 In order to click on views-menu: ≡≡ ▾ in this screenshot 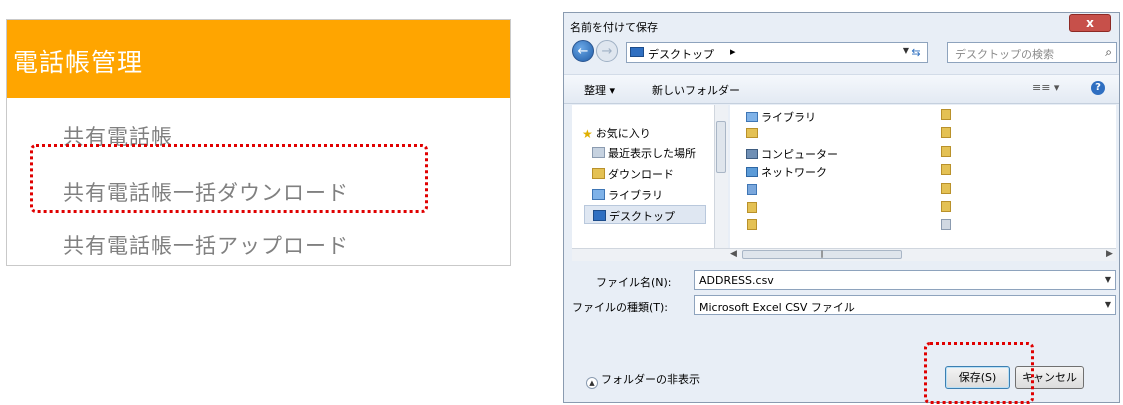, I will do `click(1045, 87)`.